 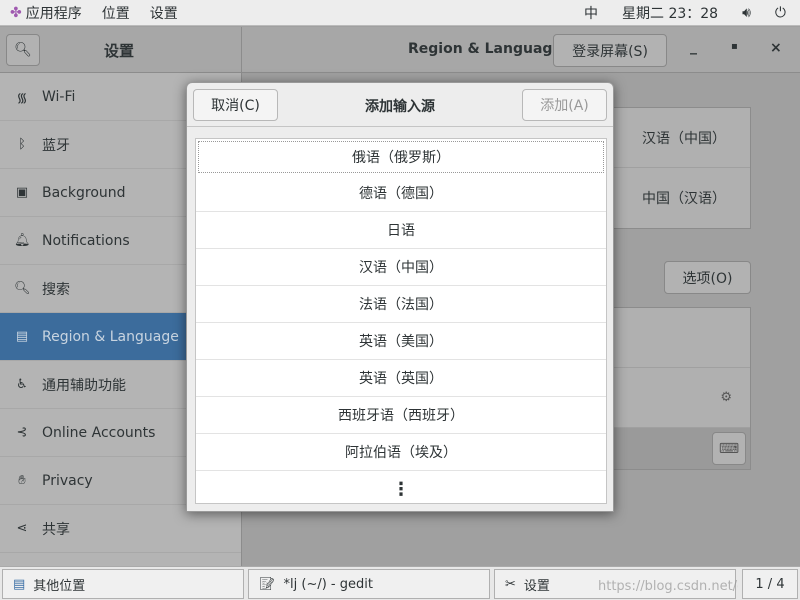 What do you see at coordinates (675, 198) in the screenshot?
I see `formats-row: 中国（汉语）` at bounding box center [675, 198].